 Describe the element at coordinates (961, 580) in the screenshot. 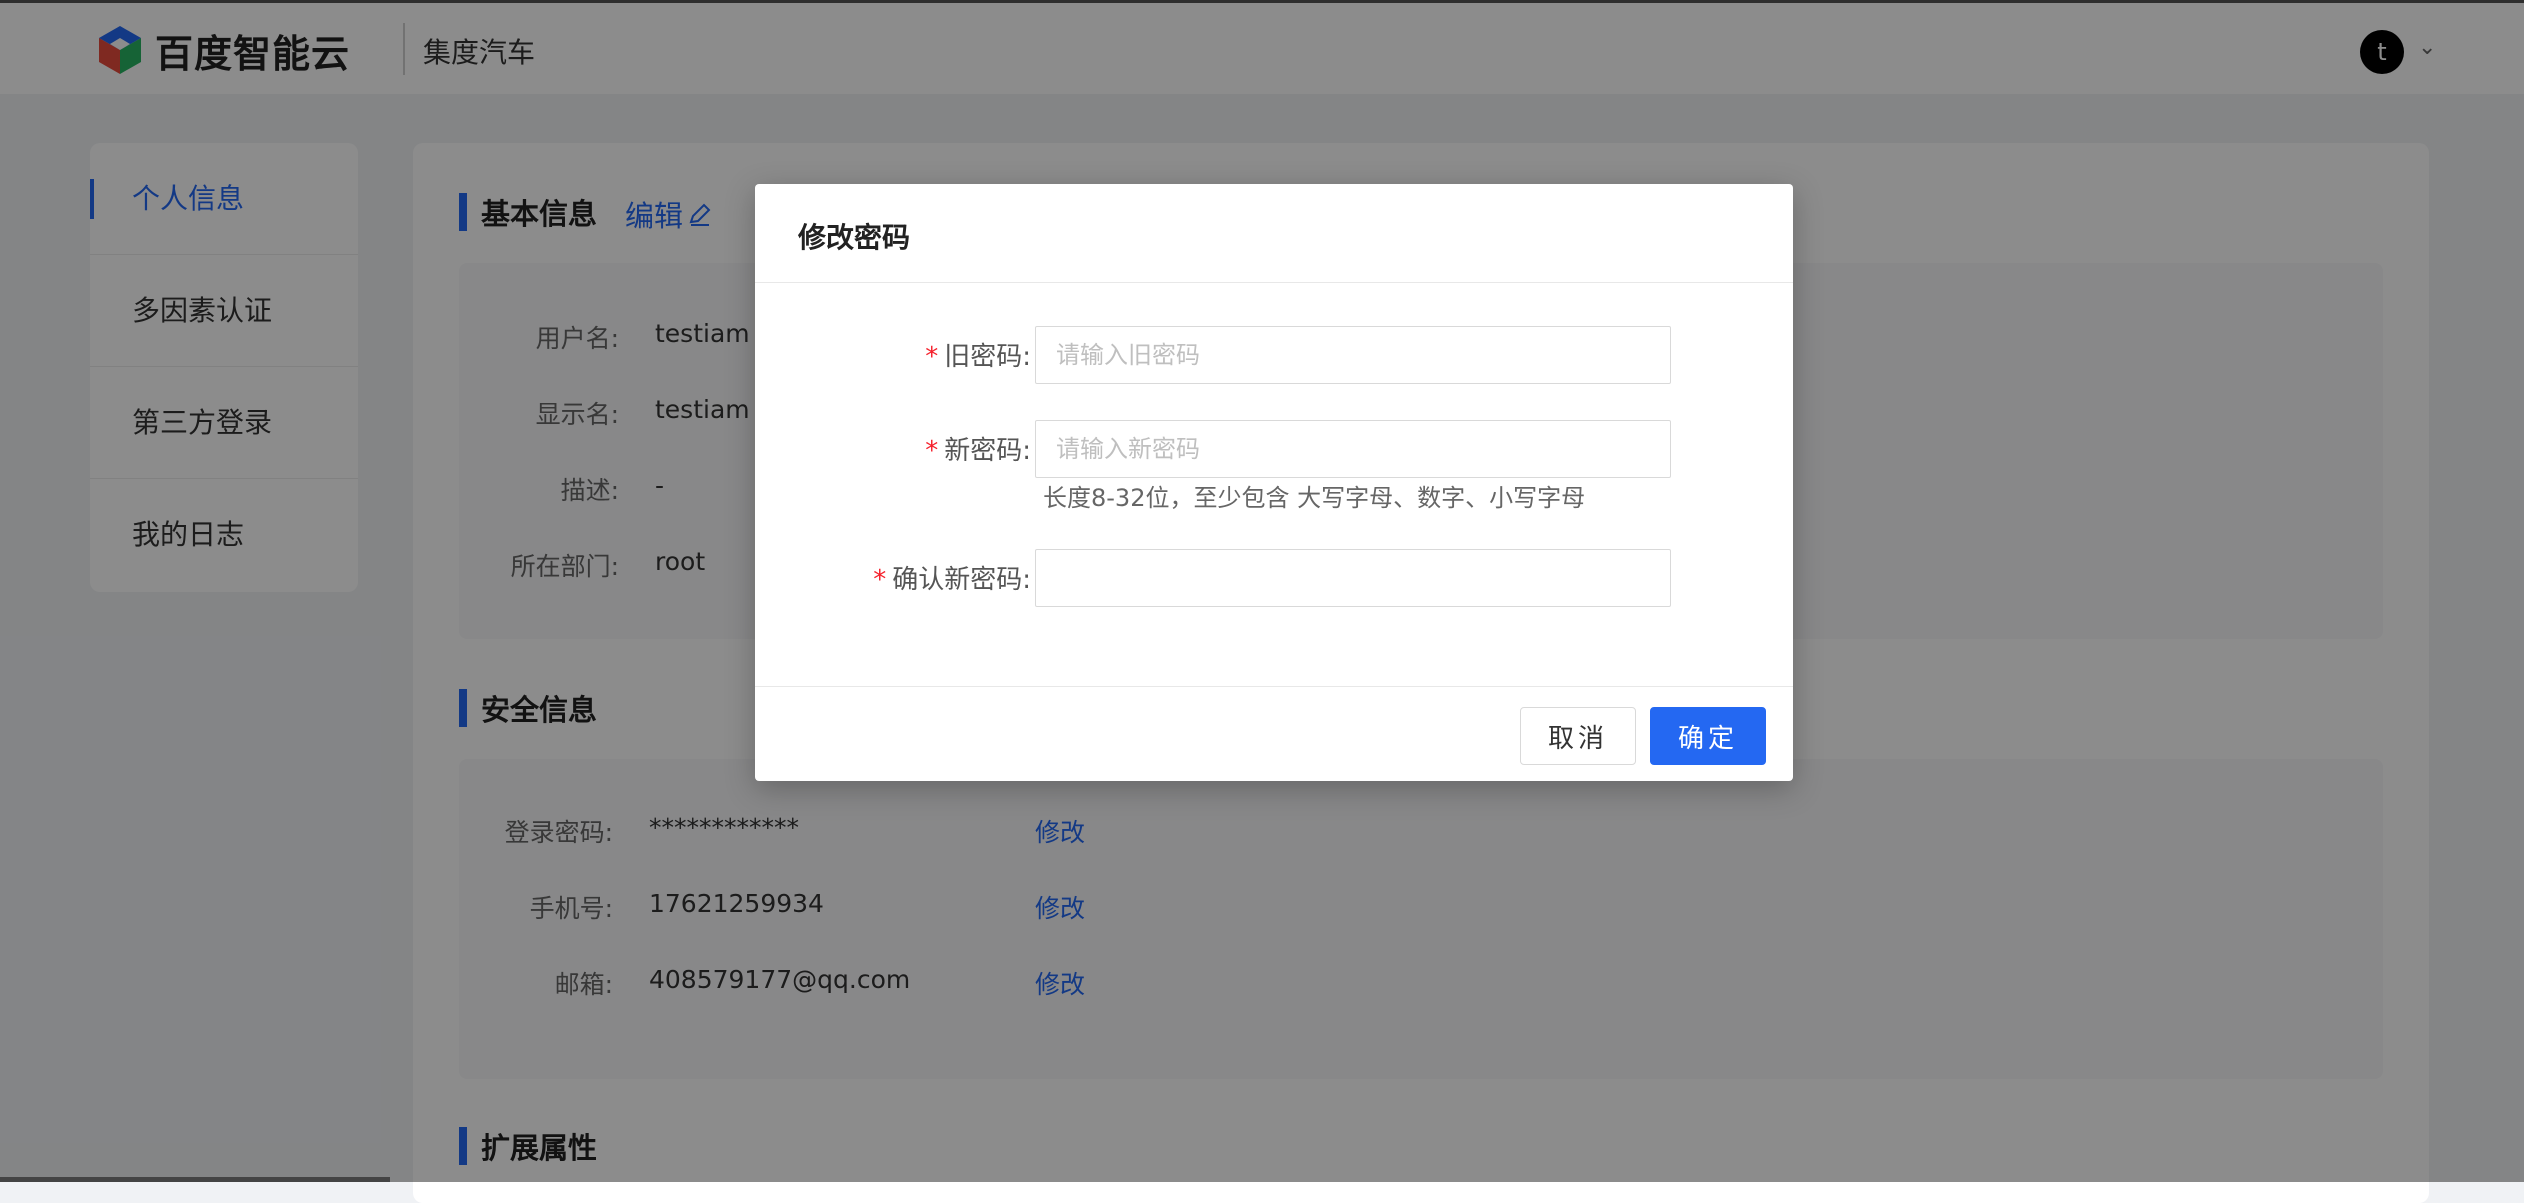

I see `confirm-password-label-text: 确认新密码:` at that location.